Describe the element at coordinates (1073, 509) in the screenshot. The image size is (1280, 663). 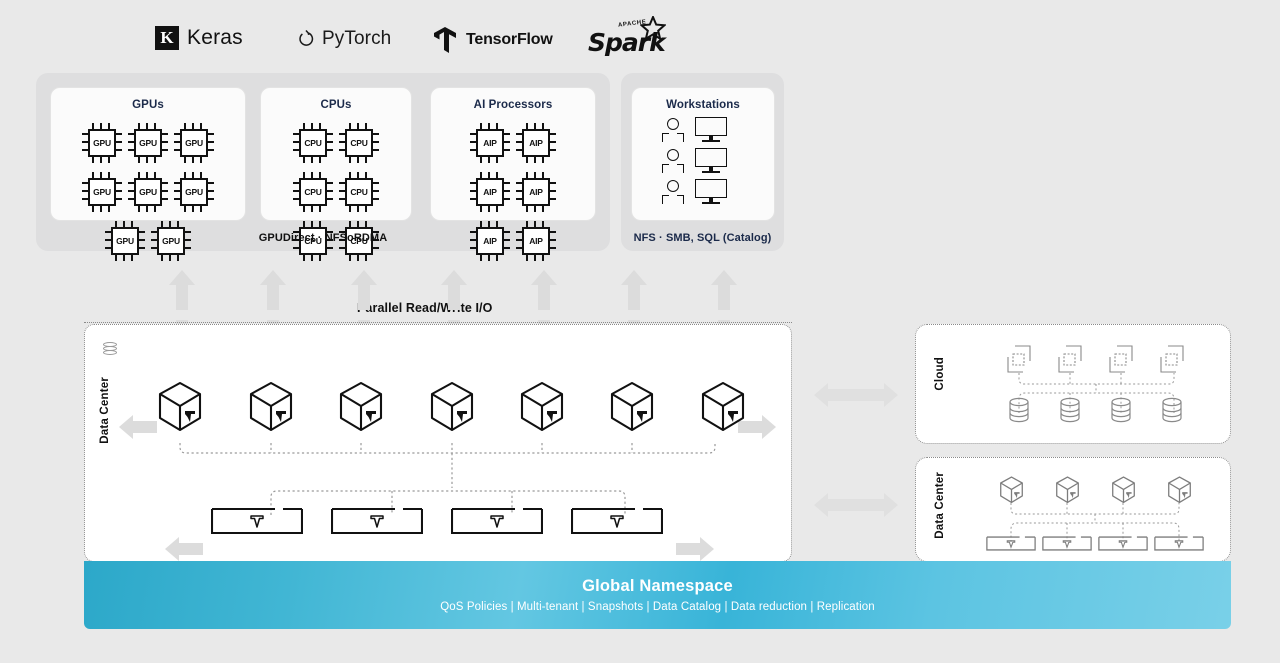
I see `datacenter-right-panel: Data Center` at that location.